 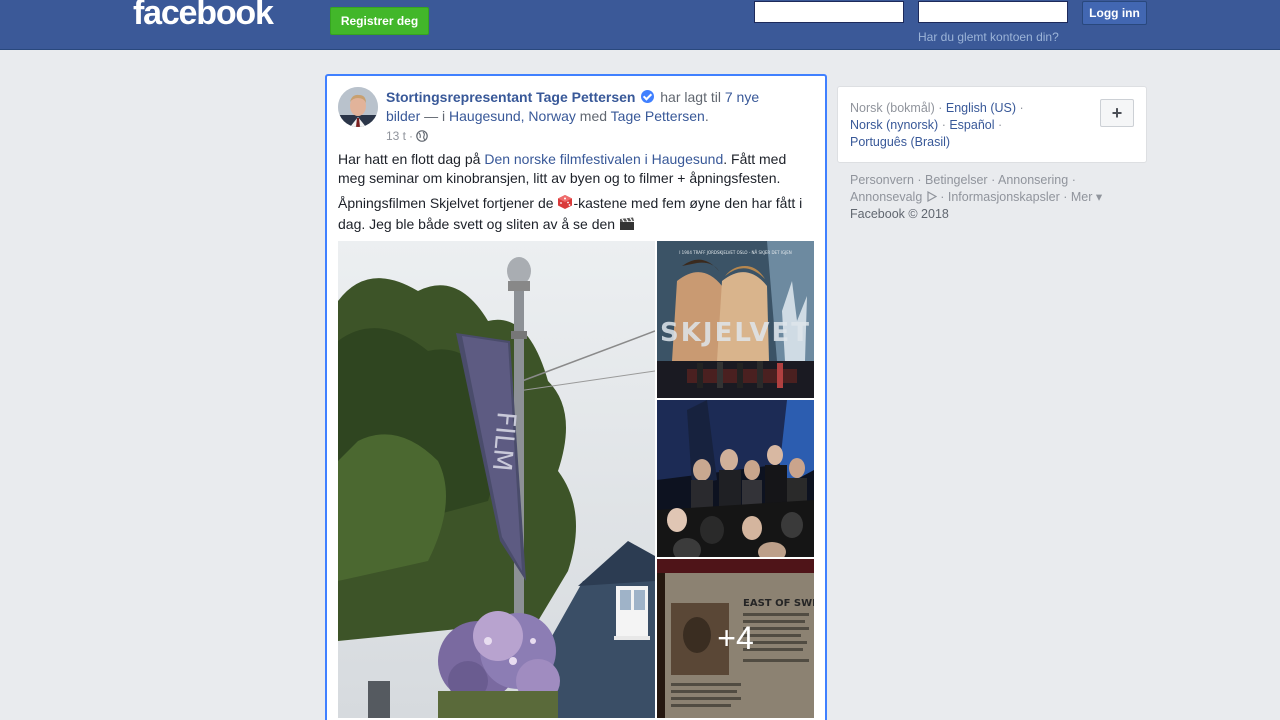 What do you see at coordinates (981, 108) in the screenshot?
I see `language-link-english: English (US)` at bounding box center [981, 108].